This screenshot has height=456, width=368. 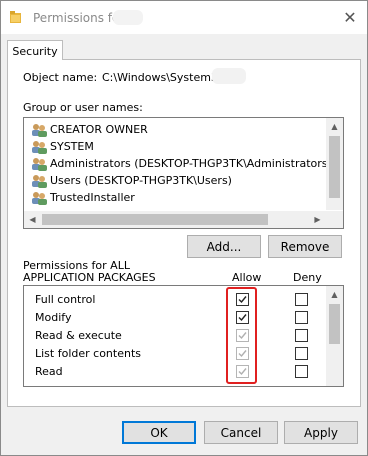 What do you see at coordinates (92, 197) in the screenshot?
I see `list-item-label: TrustedInstaller` at bounding box center [92, 197].